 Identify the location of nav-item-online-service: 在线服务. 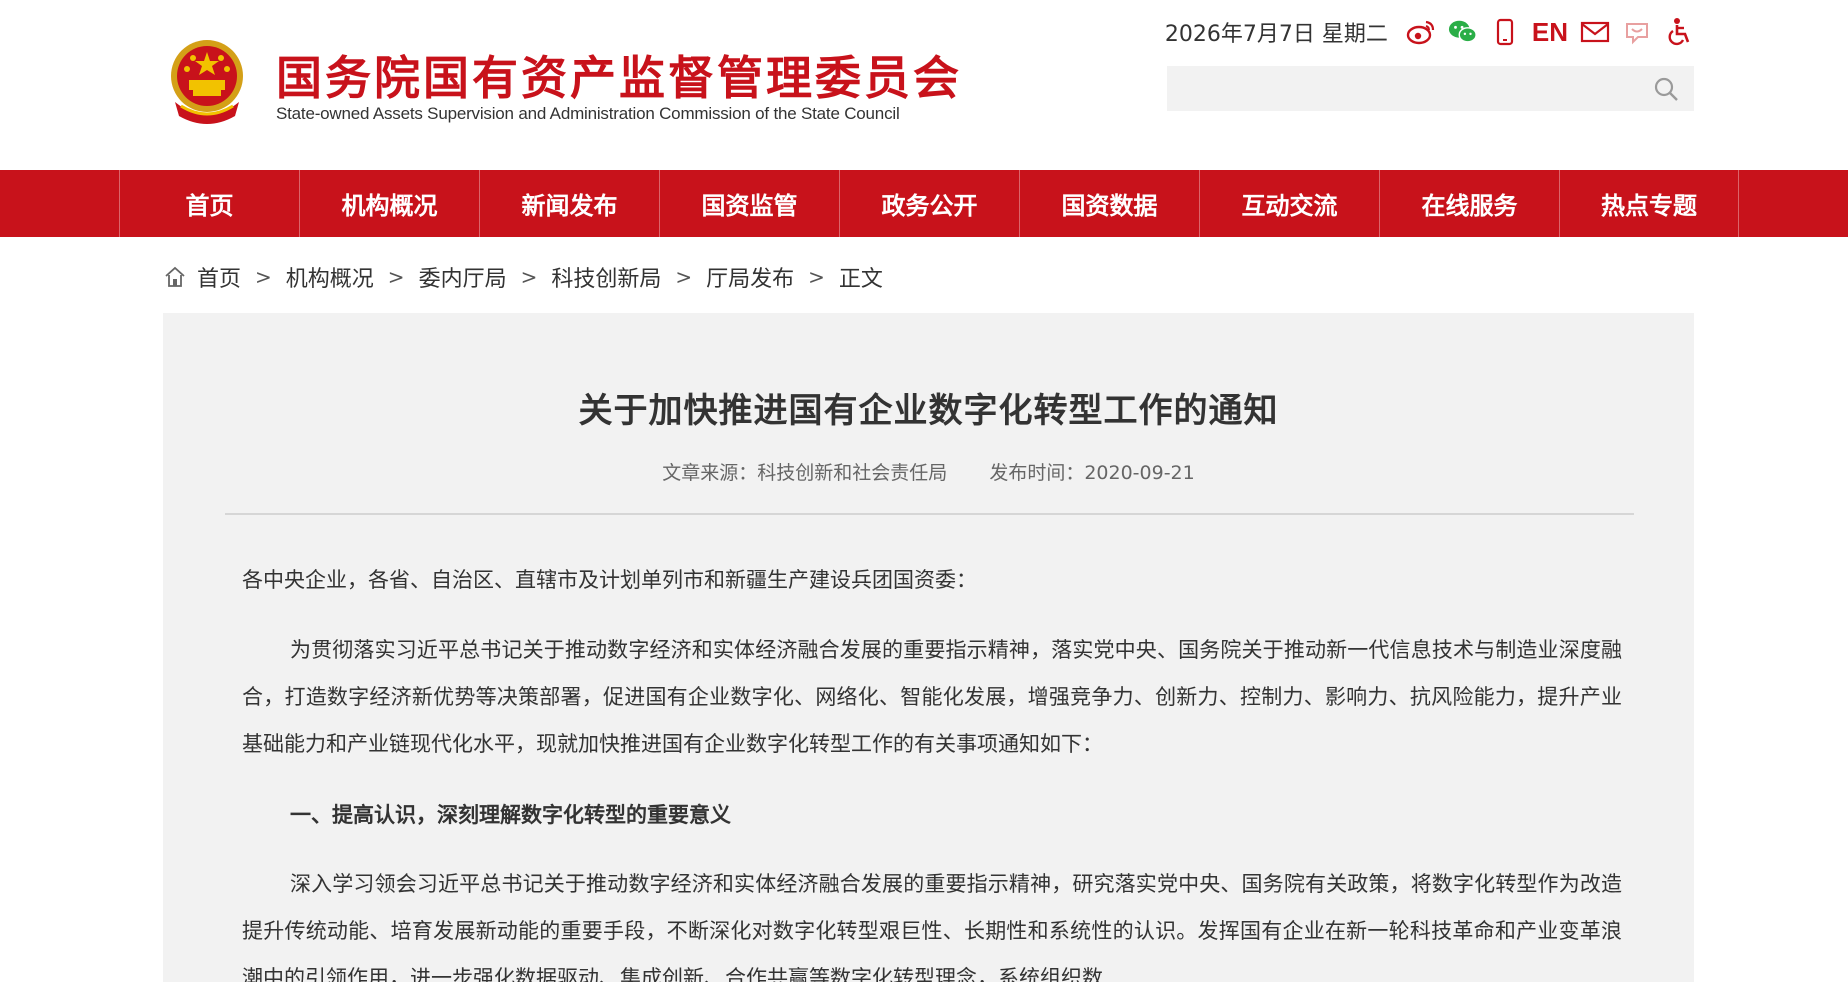
(1469, 203).